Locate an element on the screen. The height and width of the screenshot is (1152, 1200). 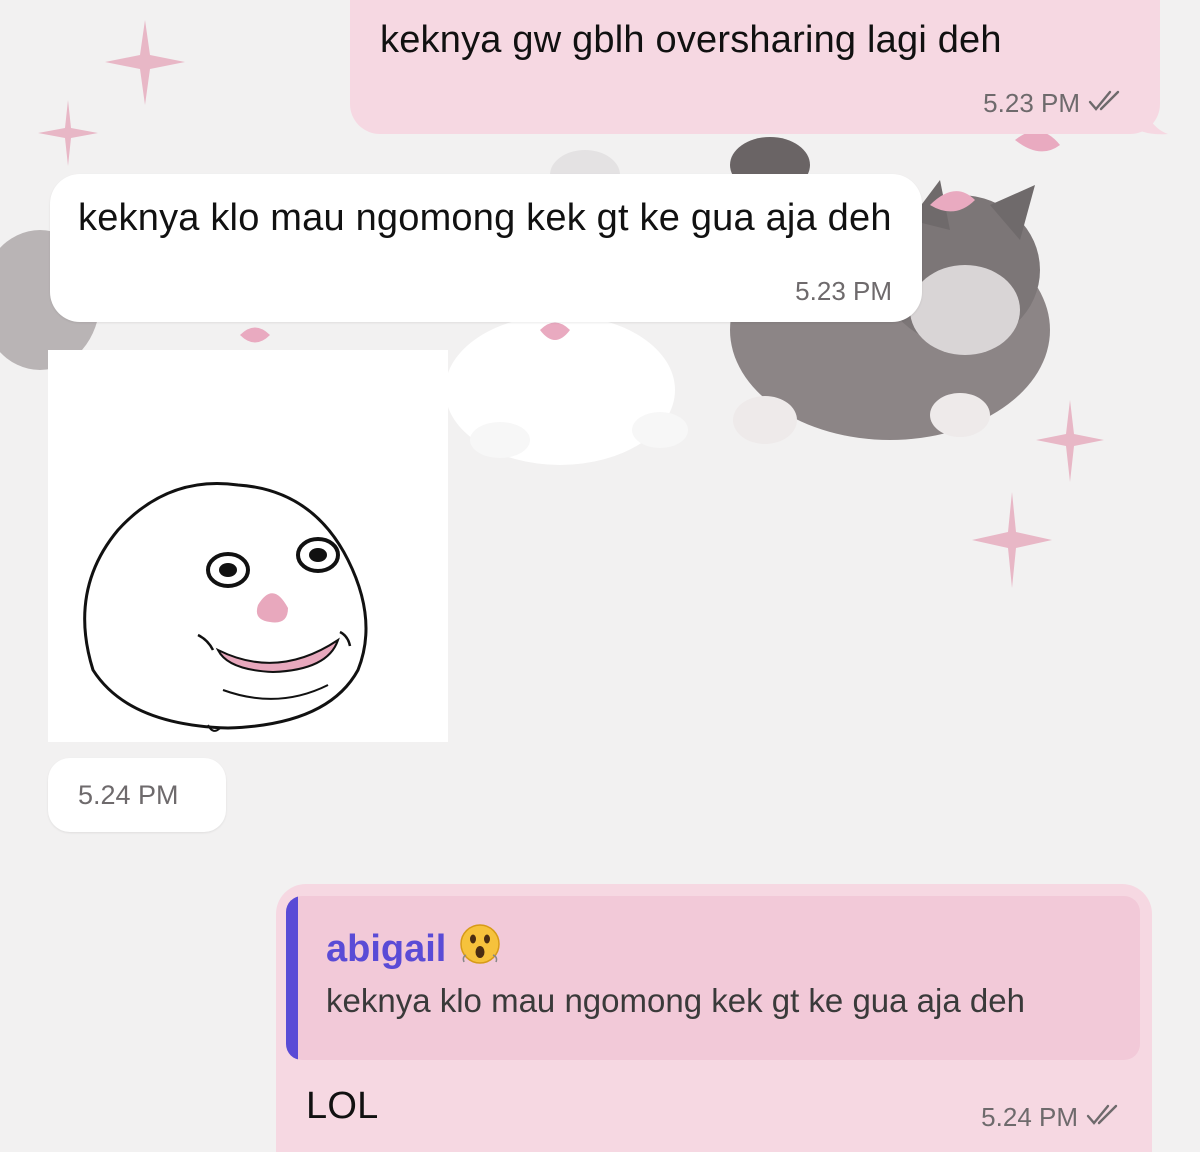
reply-sender-name: abigail is located at coordinates (414, 949).